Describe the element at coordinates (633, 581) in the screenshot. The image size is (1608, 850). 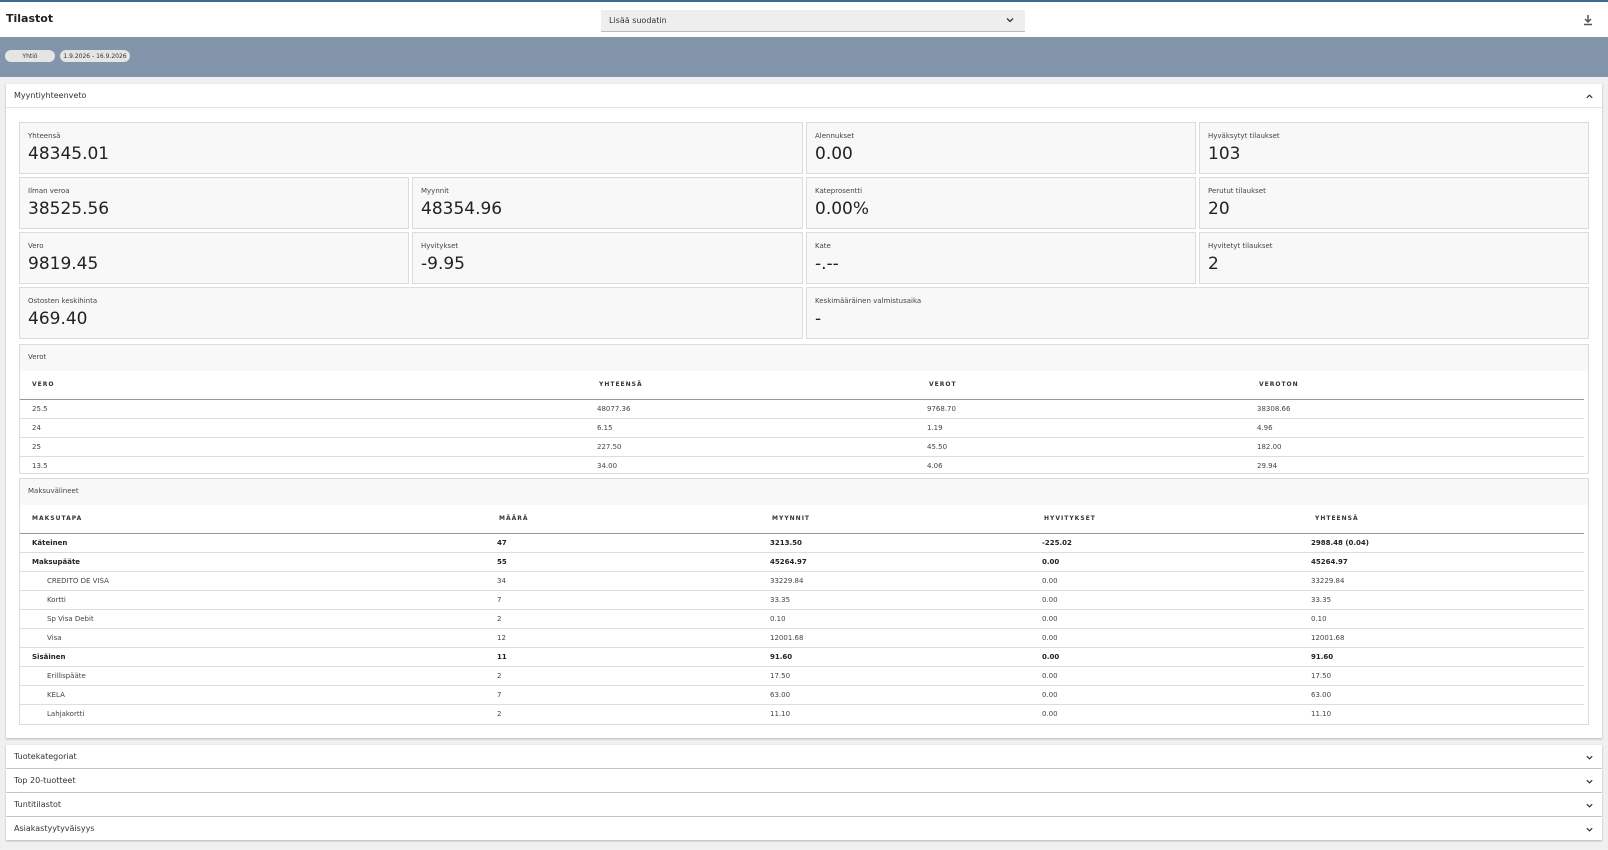
I see `table-cell: 34` at that location.